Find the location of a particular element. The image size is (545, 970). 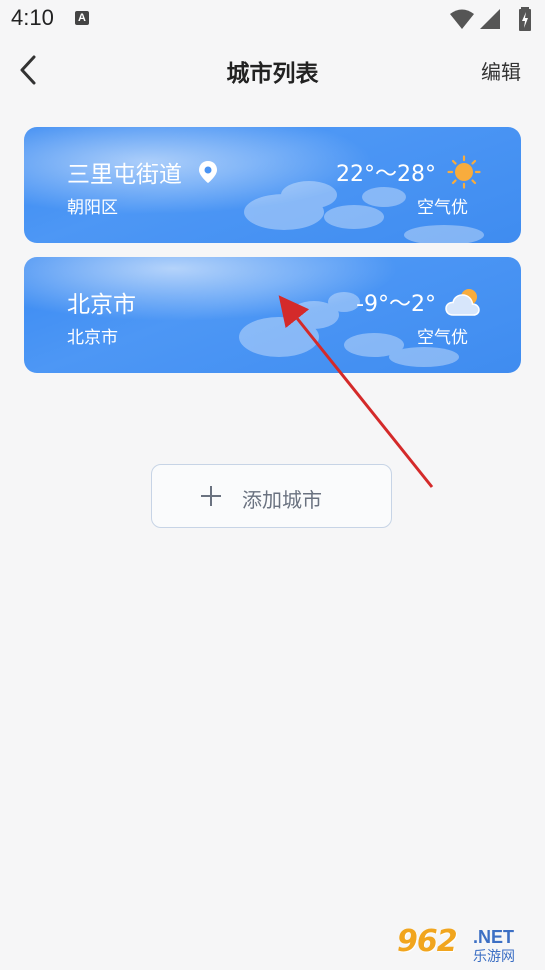

battery-charging-icon is located at coordinates (525, 19).